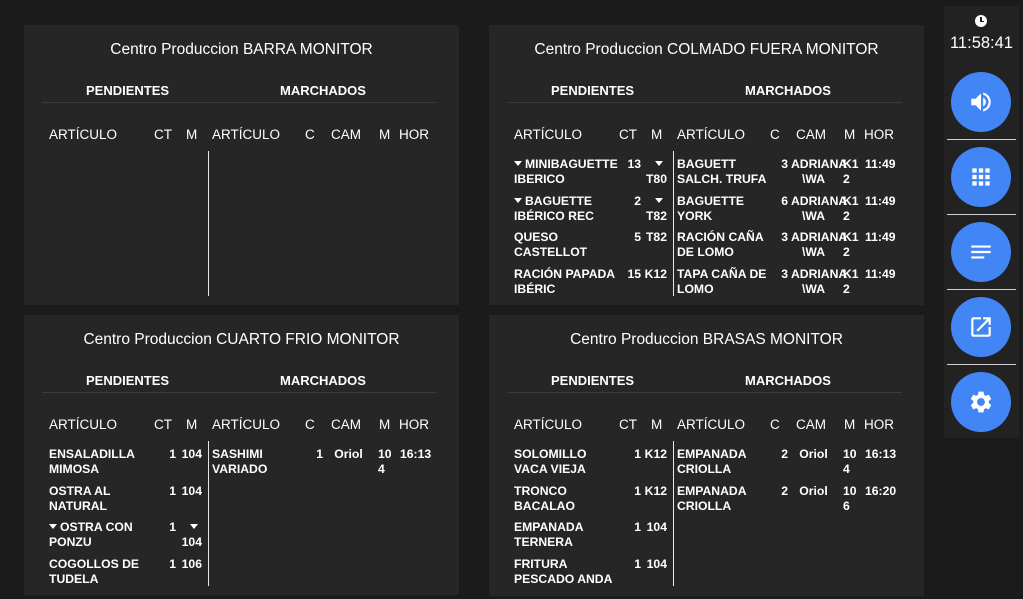  I want to click on panel-title: Centro Produccion CUARTO FRIO MONITOR, so click(241, 339).